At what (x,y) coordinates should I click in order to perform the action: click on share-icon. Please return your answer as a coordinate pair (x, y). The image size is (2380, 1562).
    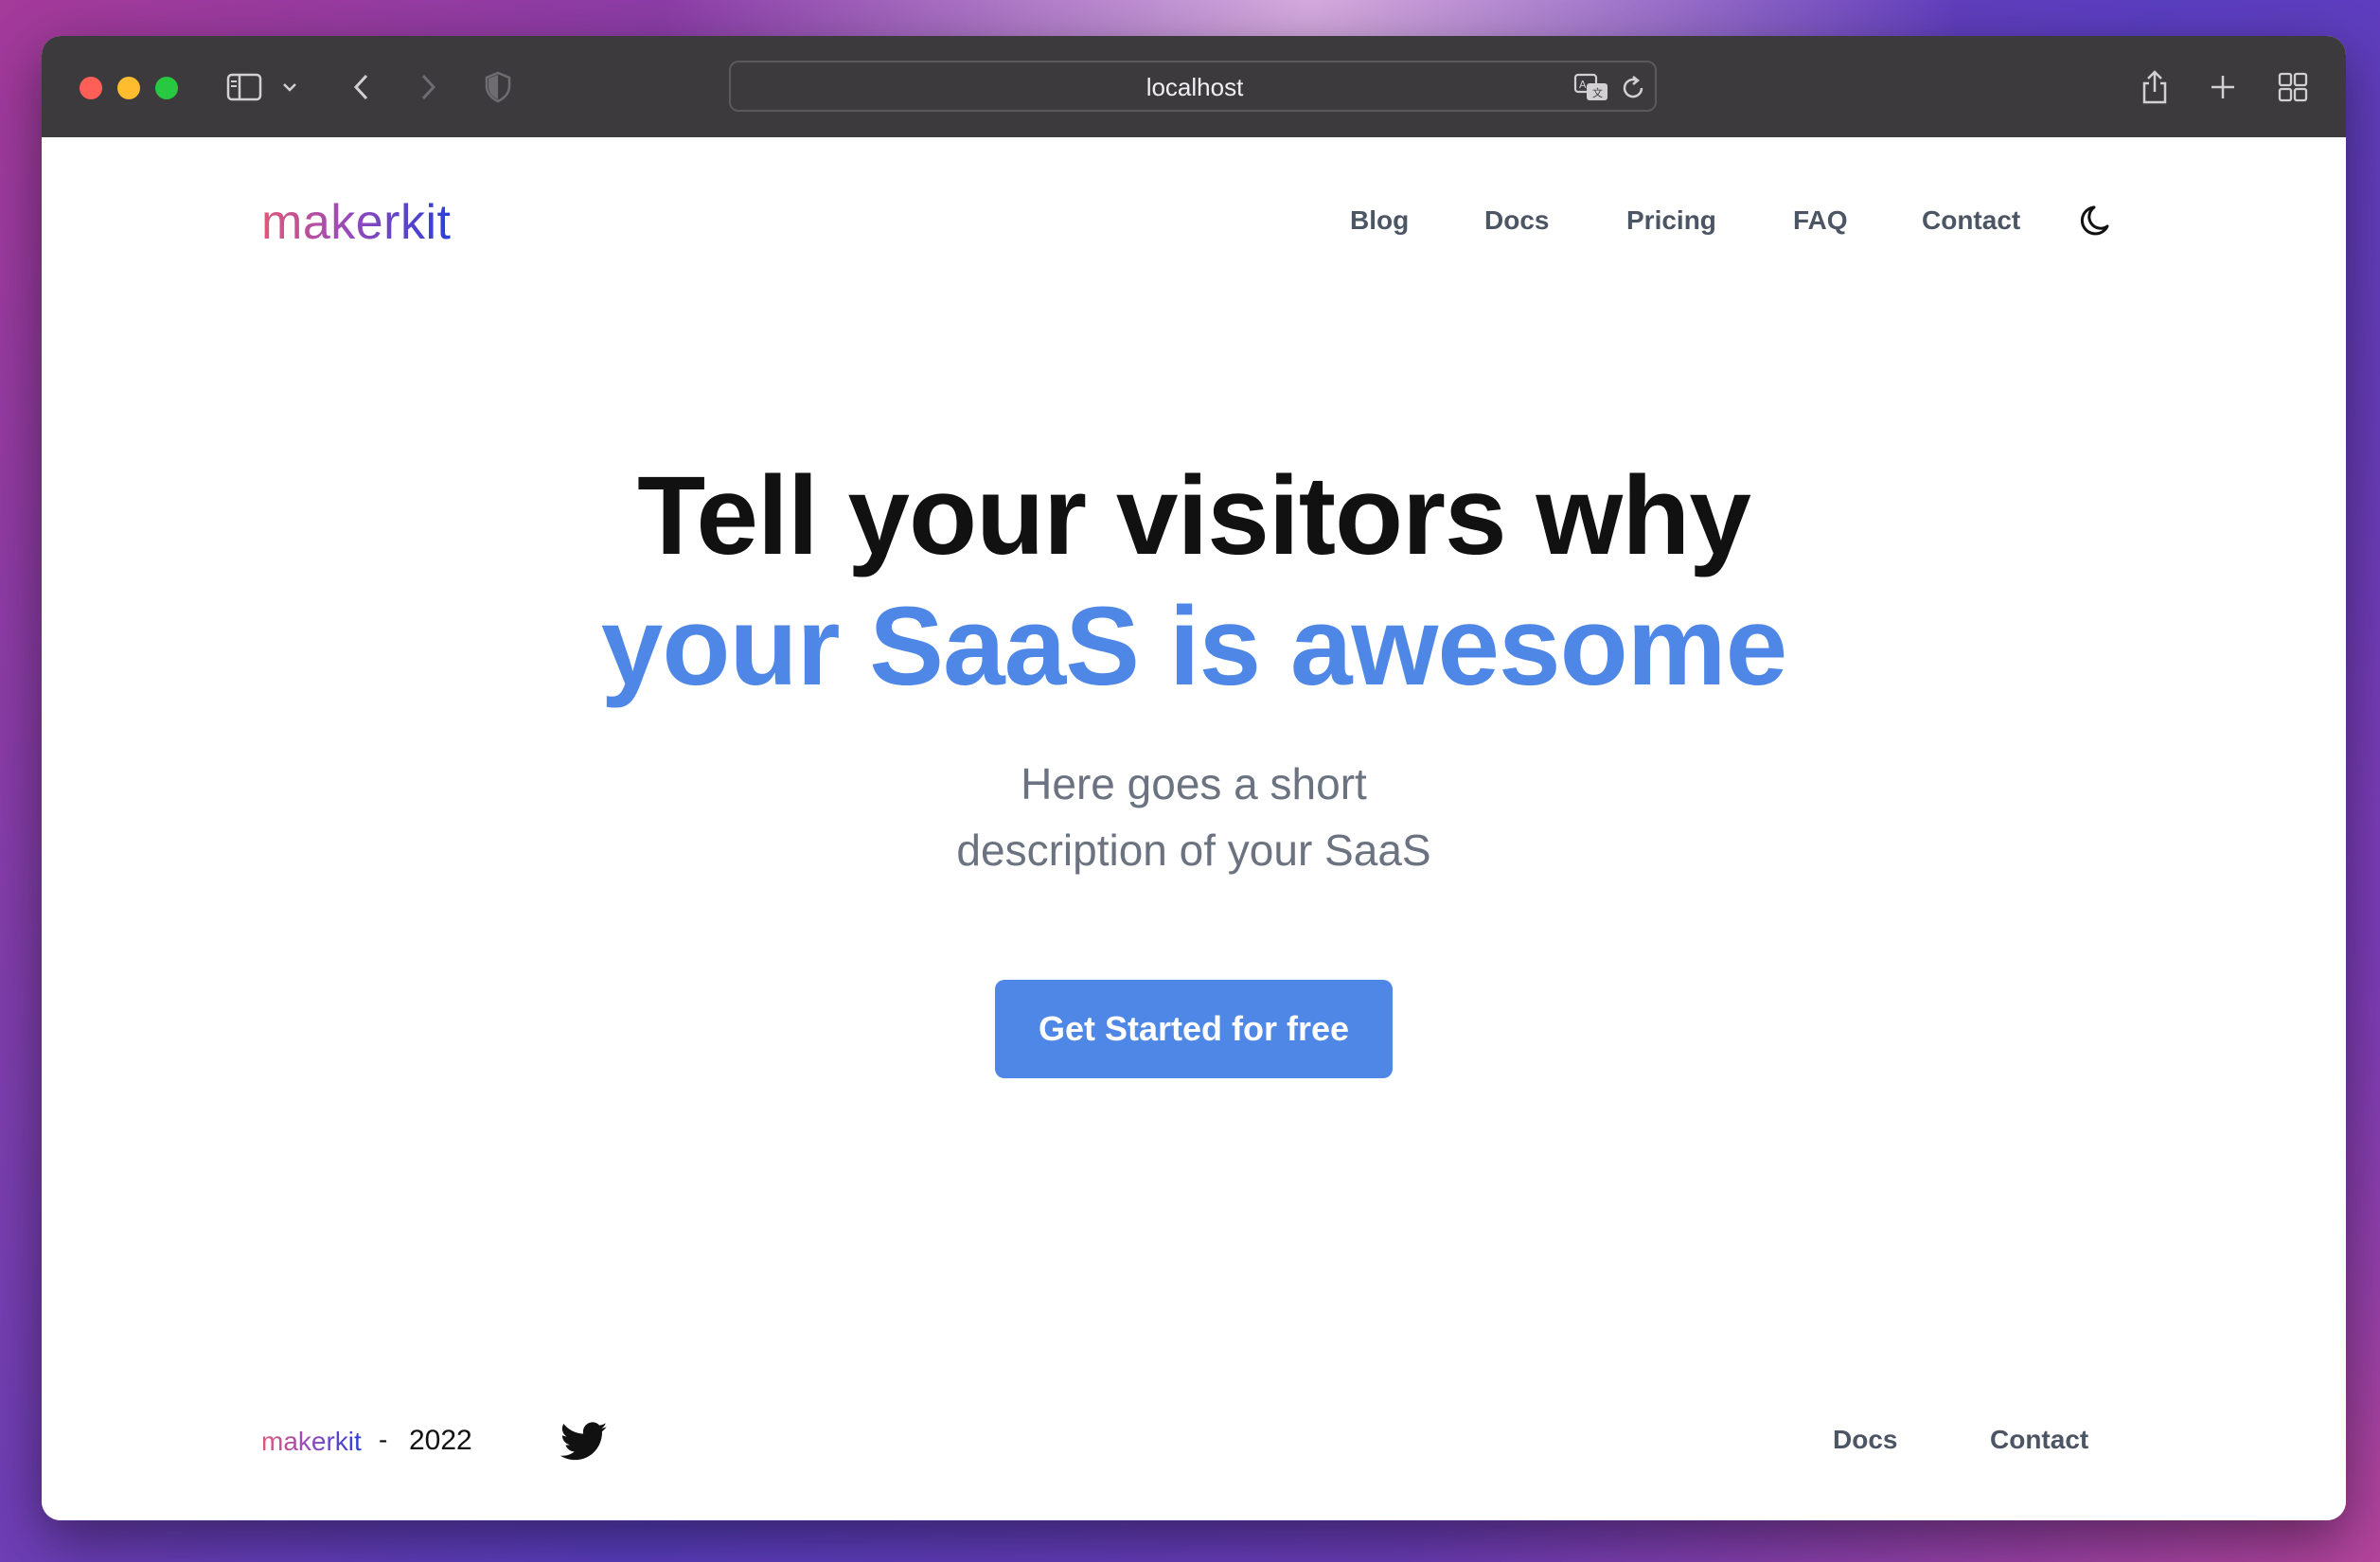
    Looking at the image, I should click on (2155, 87).